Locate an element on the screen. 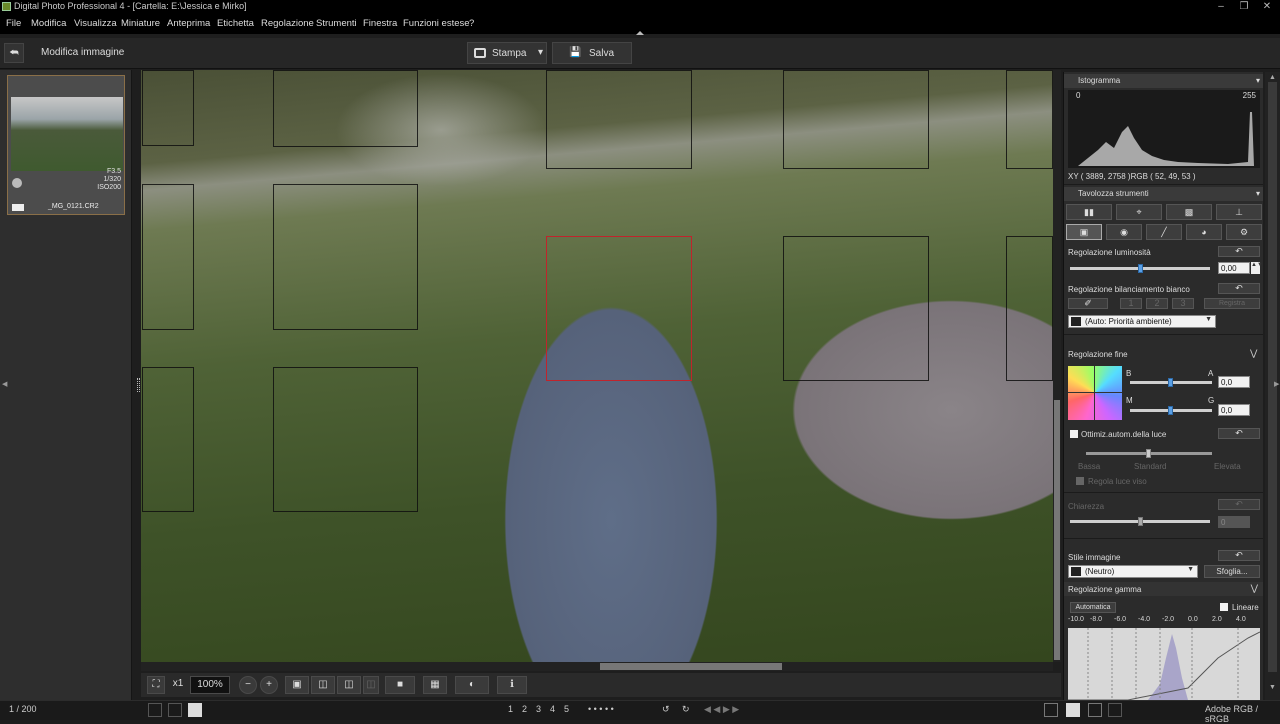 Image resolution: width=1280 pixels, height=724 pixels. info-icon: ℹ is located at coordinates (512, 685).